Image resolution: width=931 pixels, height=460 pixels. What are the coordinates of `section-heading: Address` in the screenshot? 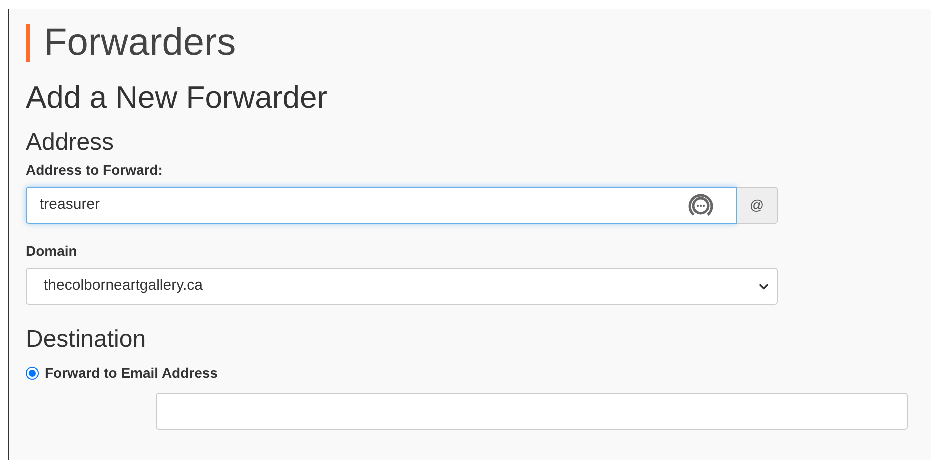 It's located at (71, 143).